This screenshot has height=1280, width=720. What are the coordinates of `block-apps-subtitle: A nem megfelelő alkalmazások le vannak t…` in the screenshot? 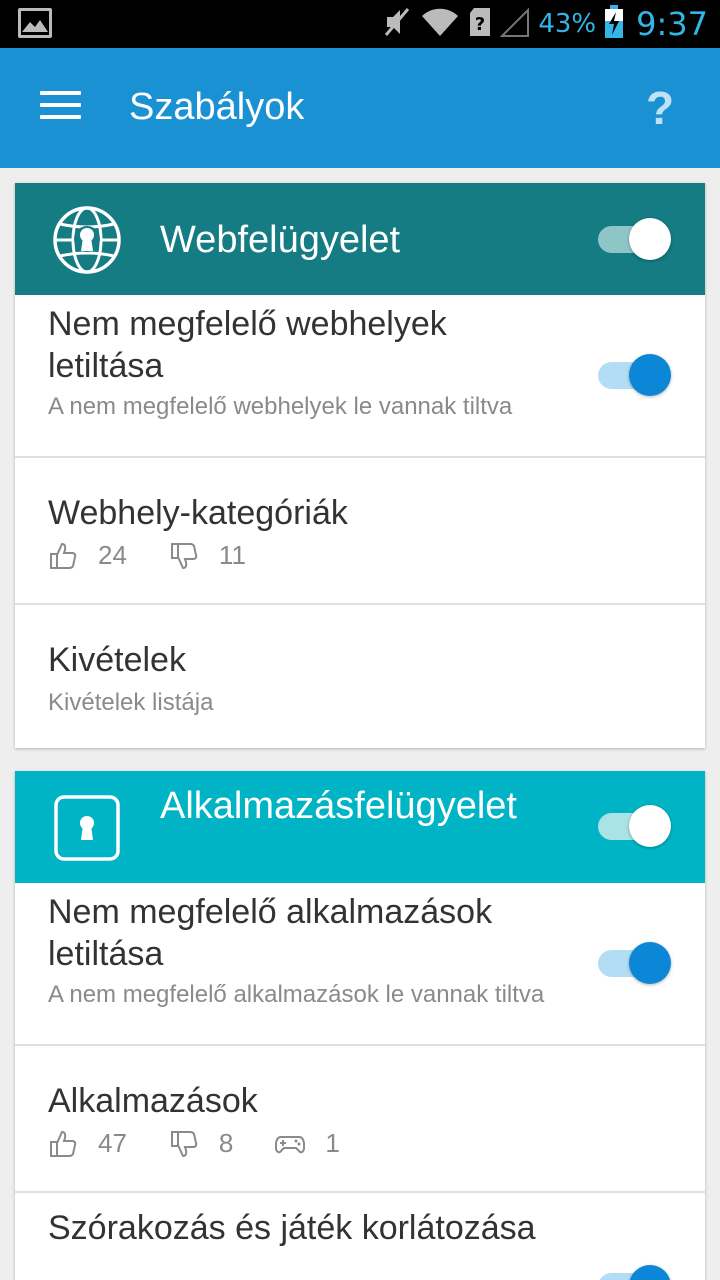 It's located at (296, 994).